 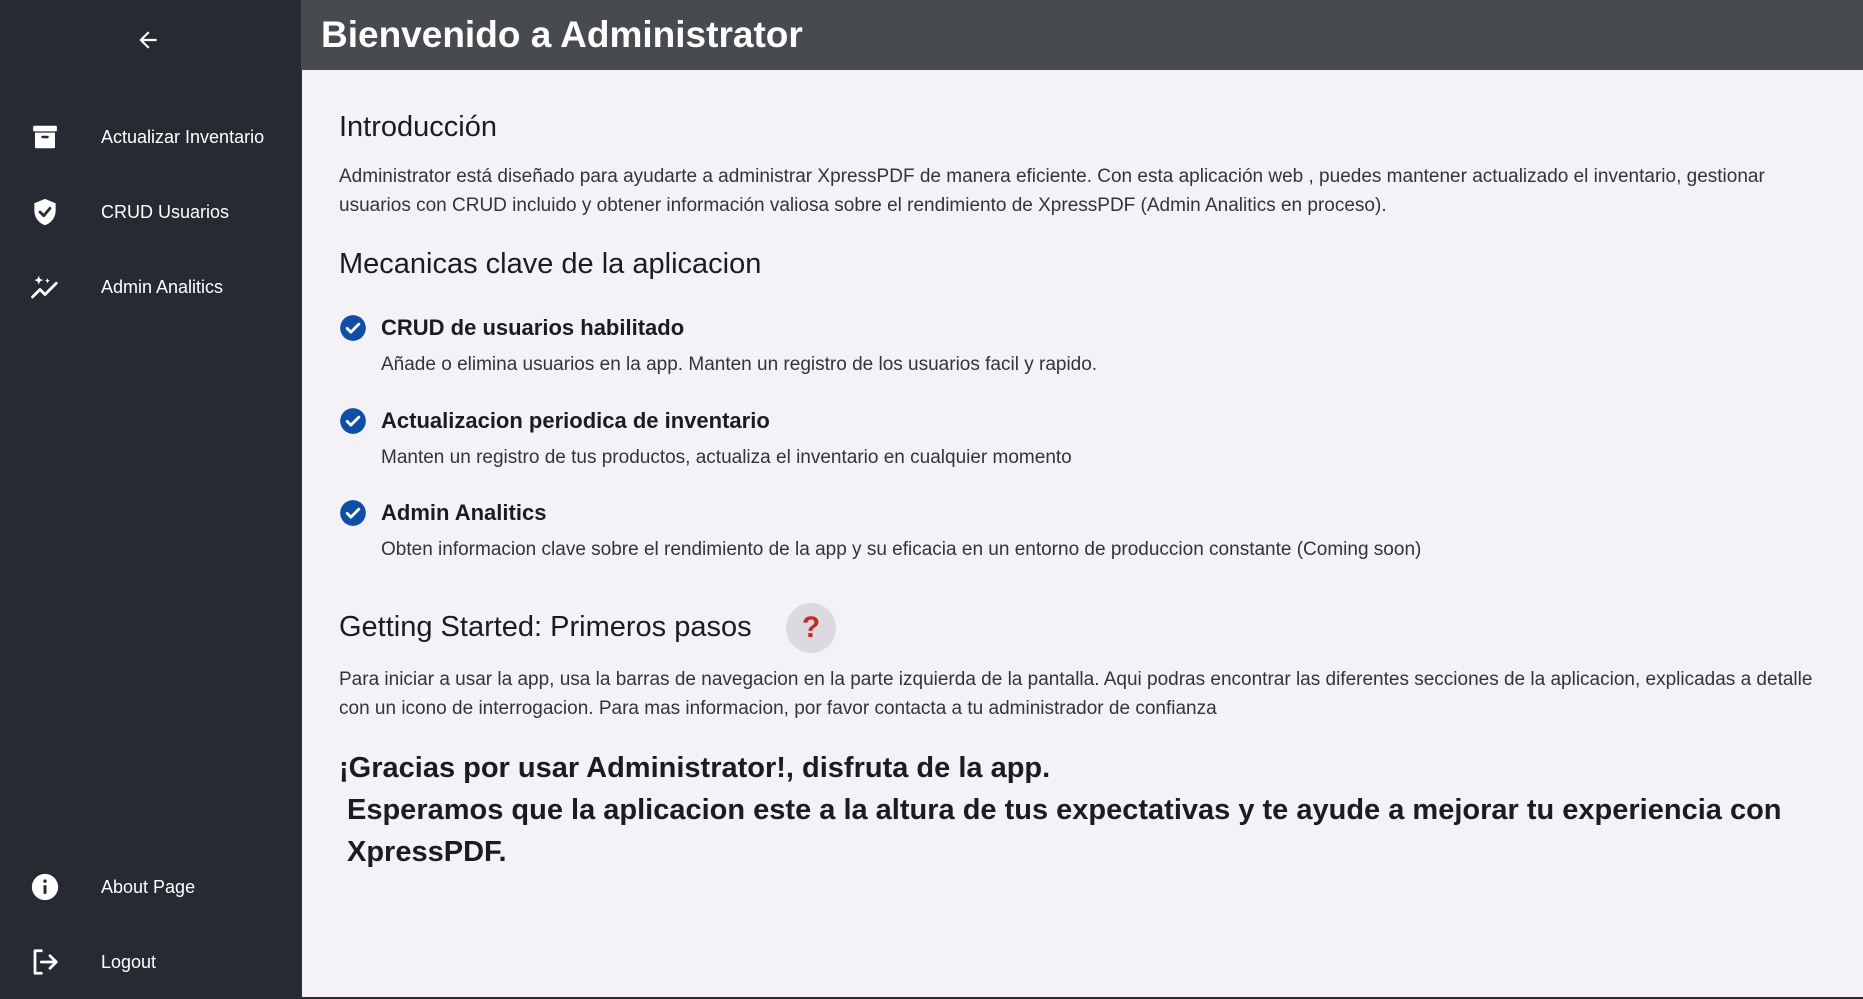 I want to click on sidebar-item-logout: Logout, so click(x=150, y=962).